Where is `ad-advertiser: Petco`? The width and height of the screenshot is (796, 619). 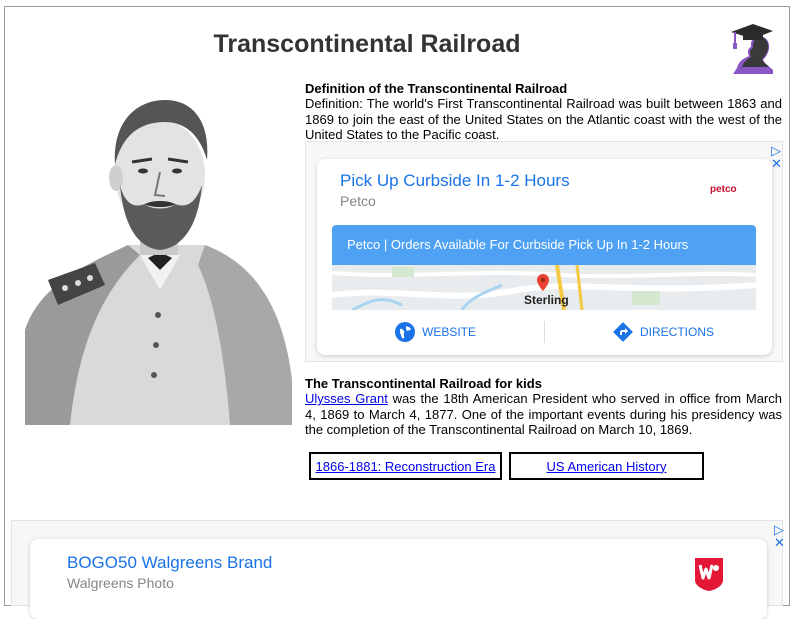 ad-advertiser: Petco is located at coordinates (358, 201).